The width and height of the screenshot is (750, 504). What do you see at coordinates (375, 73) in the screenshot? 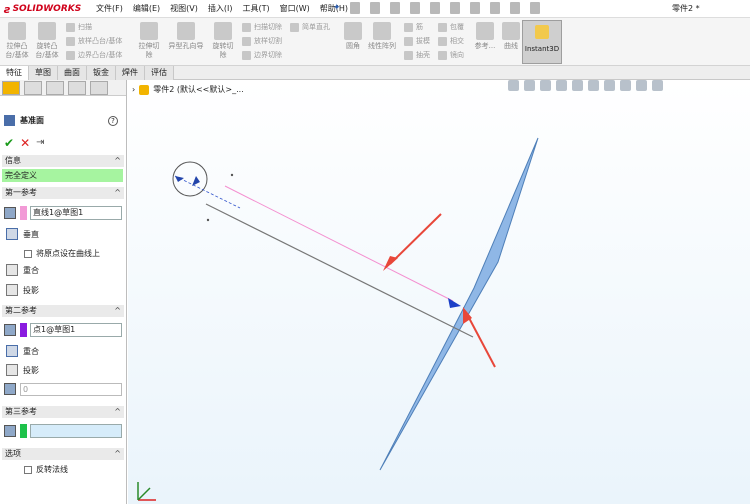
I see `command-tabs: 特征 草图 曲面 钣金 焊件 评估` at bounding box center [375, 73].